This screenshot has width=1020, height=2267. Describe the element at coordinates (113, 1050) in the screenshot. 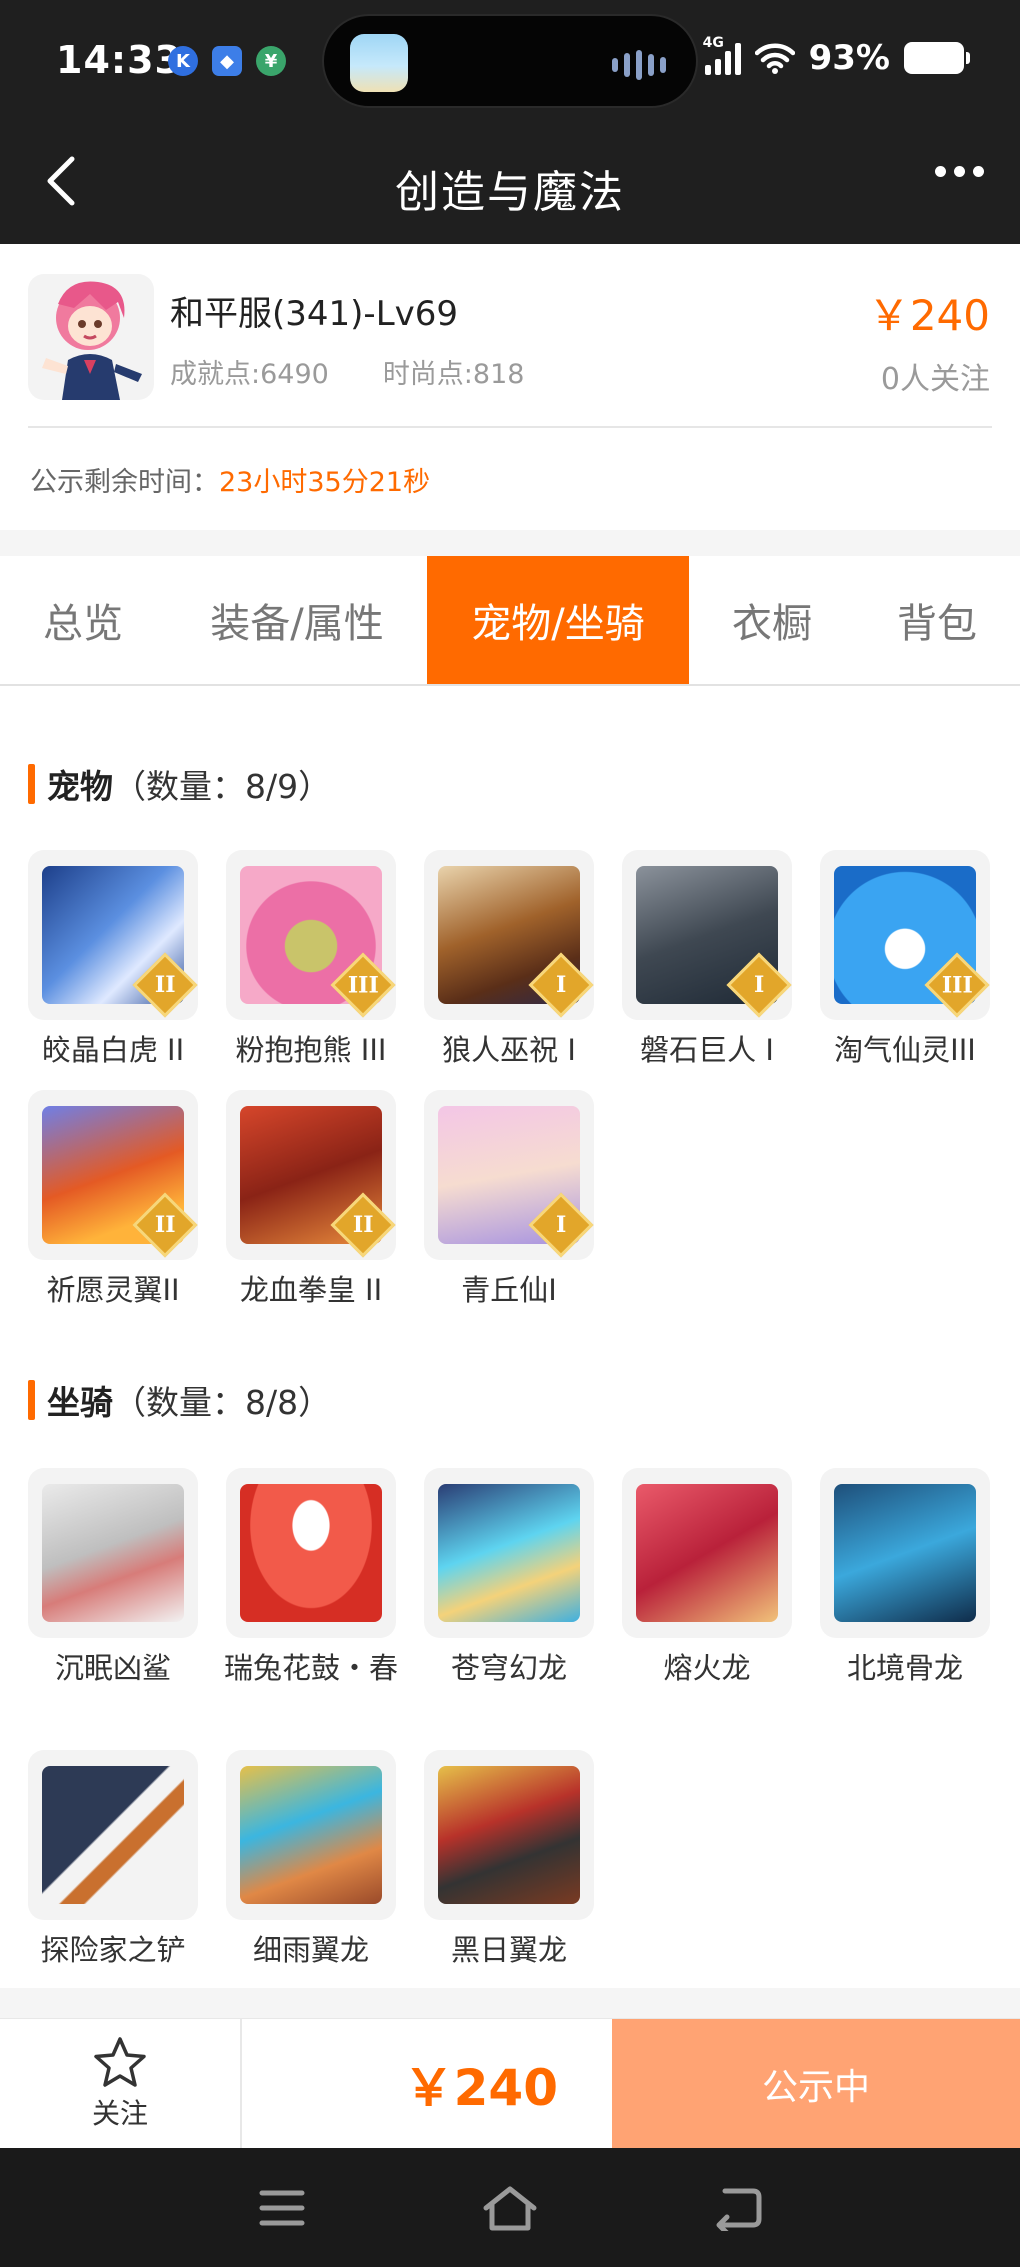

I see `pet-name: 皎晶白虎 II` at that location.